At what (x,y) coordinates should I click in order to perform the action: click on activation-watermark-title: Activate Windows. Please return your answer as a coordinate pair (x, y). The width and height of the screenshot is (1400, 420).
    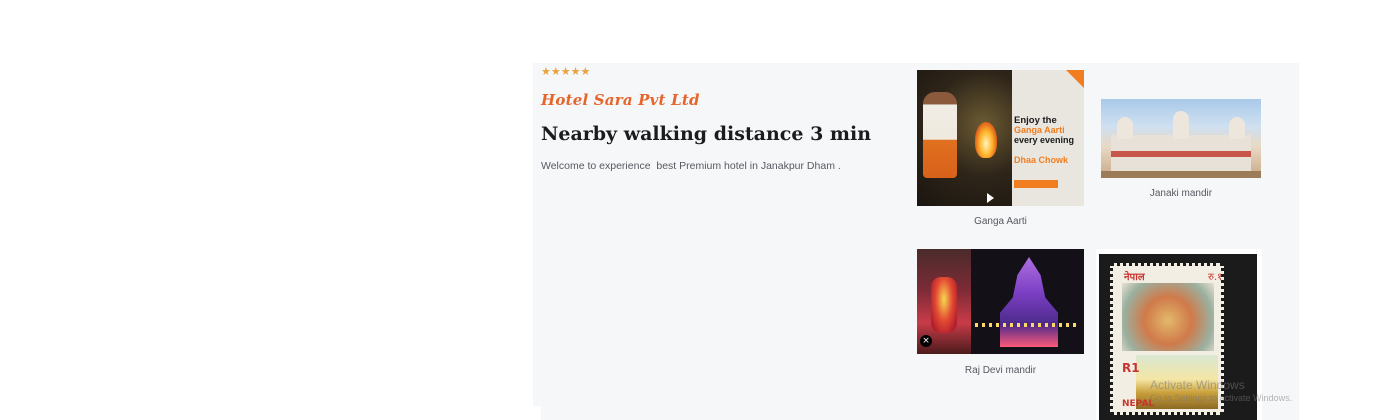
    Looking at the image, I should click on (1197, 385).